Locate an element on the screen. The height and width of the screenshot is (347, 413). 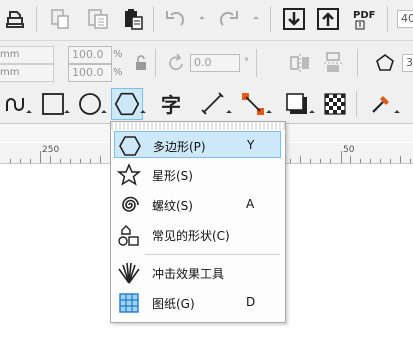
eyedropper-tool-flyout-icon is located at coordinates (397, 113).